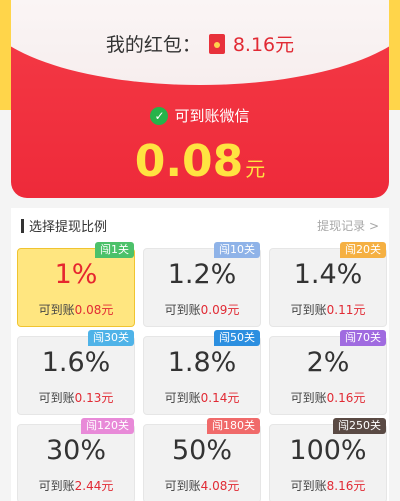 Image resolution: width=400 pixels, height=501 pixels. What do you see at coordinates (363, 338) in the screenshot?
I see `level-tag: 闯70关` at bounding box center [363, 338].